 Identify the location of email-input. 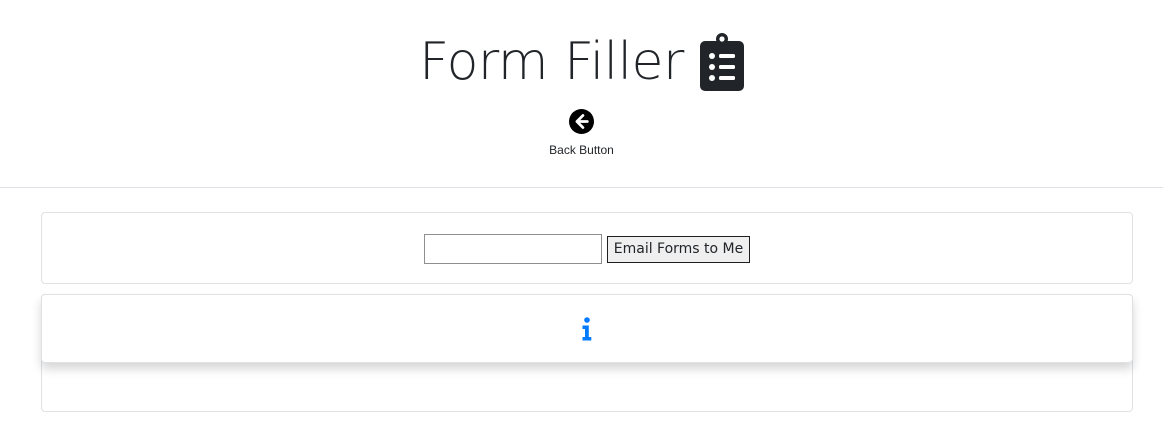
(512, 249).